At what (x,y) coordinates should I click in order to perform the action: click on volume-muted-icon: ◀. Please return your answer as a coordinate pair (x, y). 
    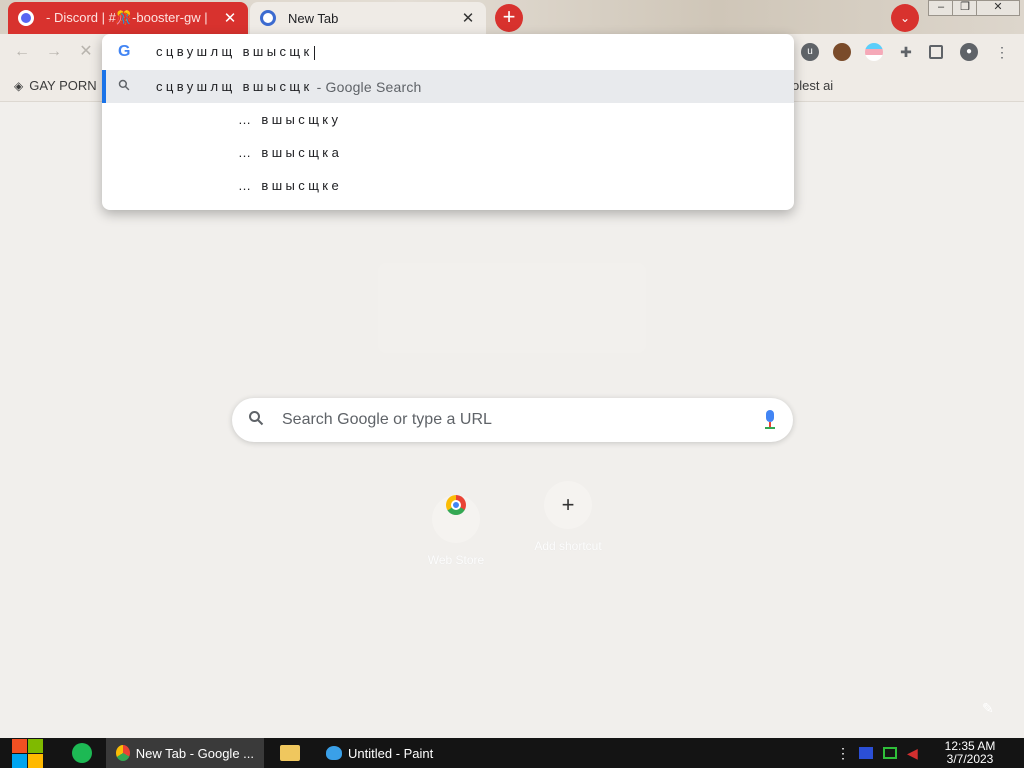
    Looking at the image, I should click on (915, 753).